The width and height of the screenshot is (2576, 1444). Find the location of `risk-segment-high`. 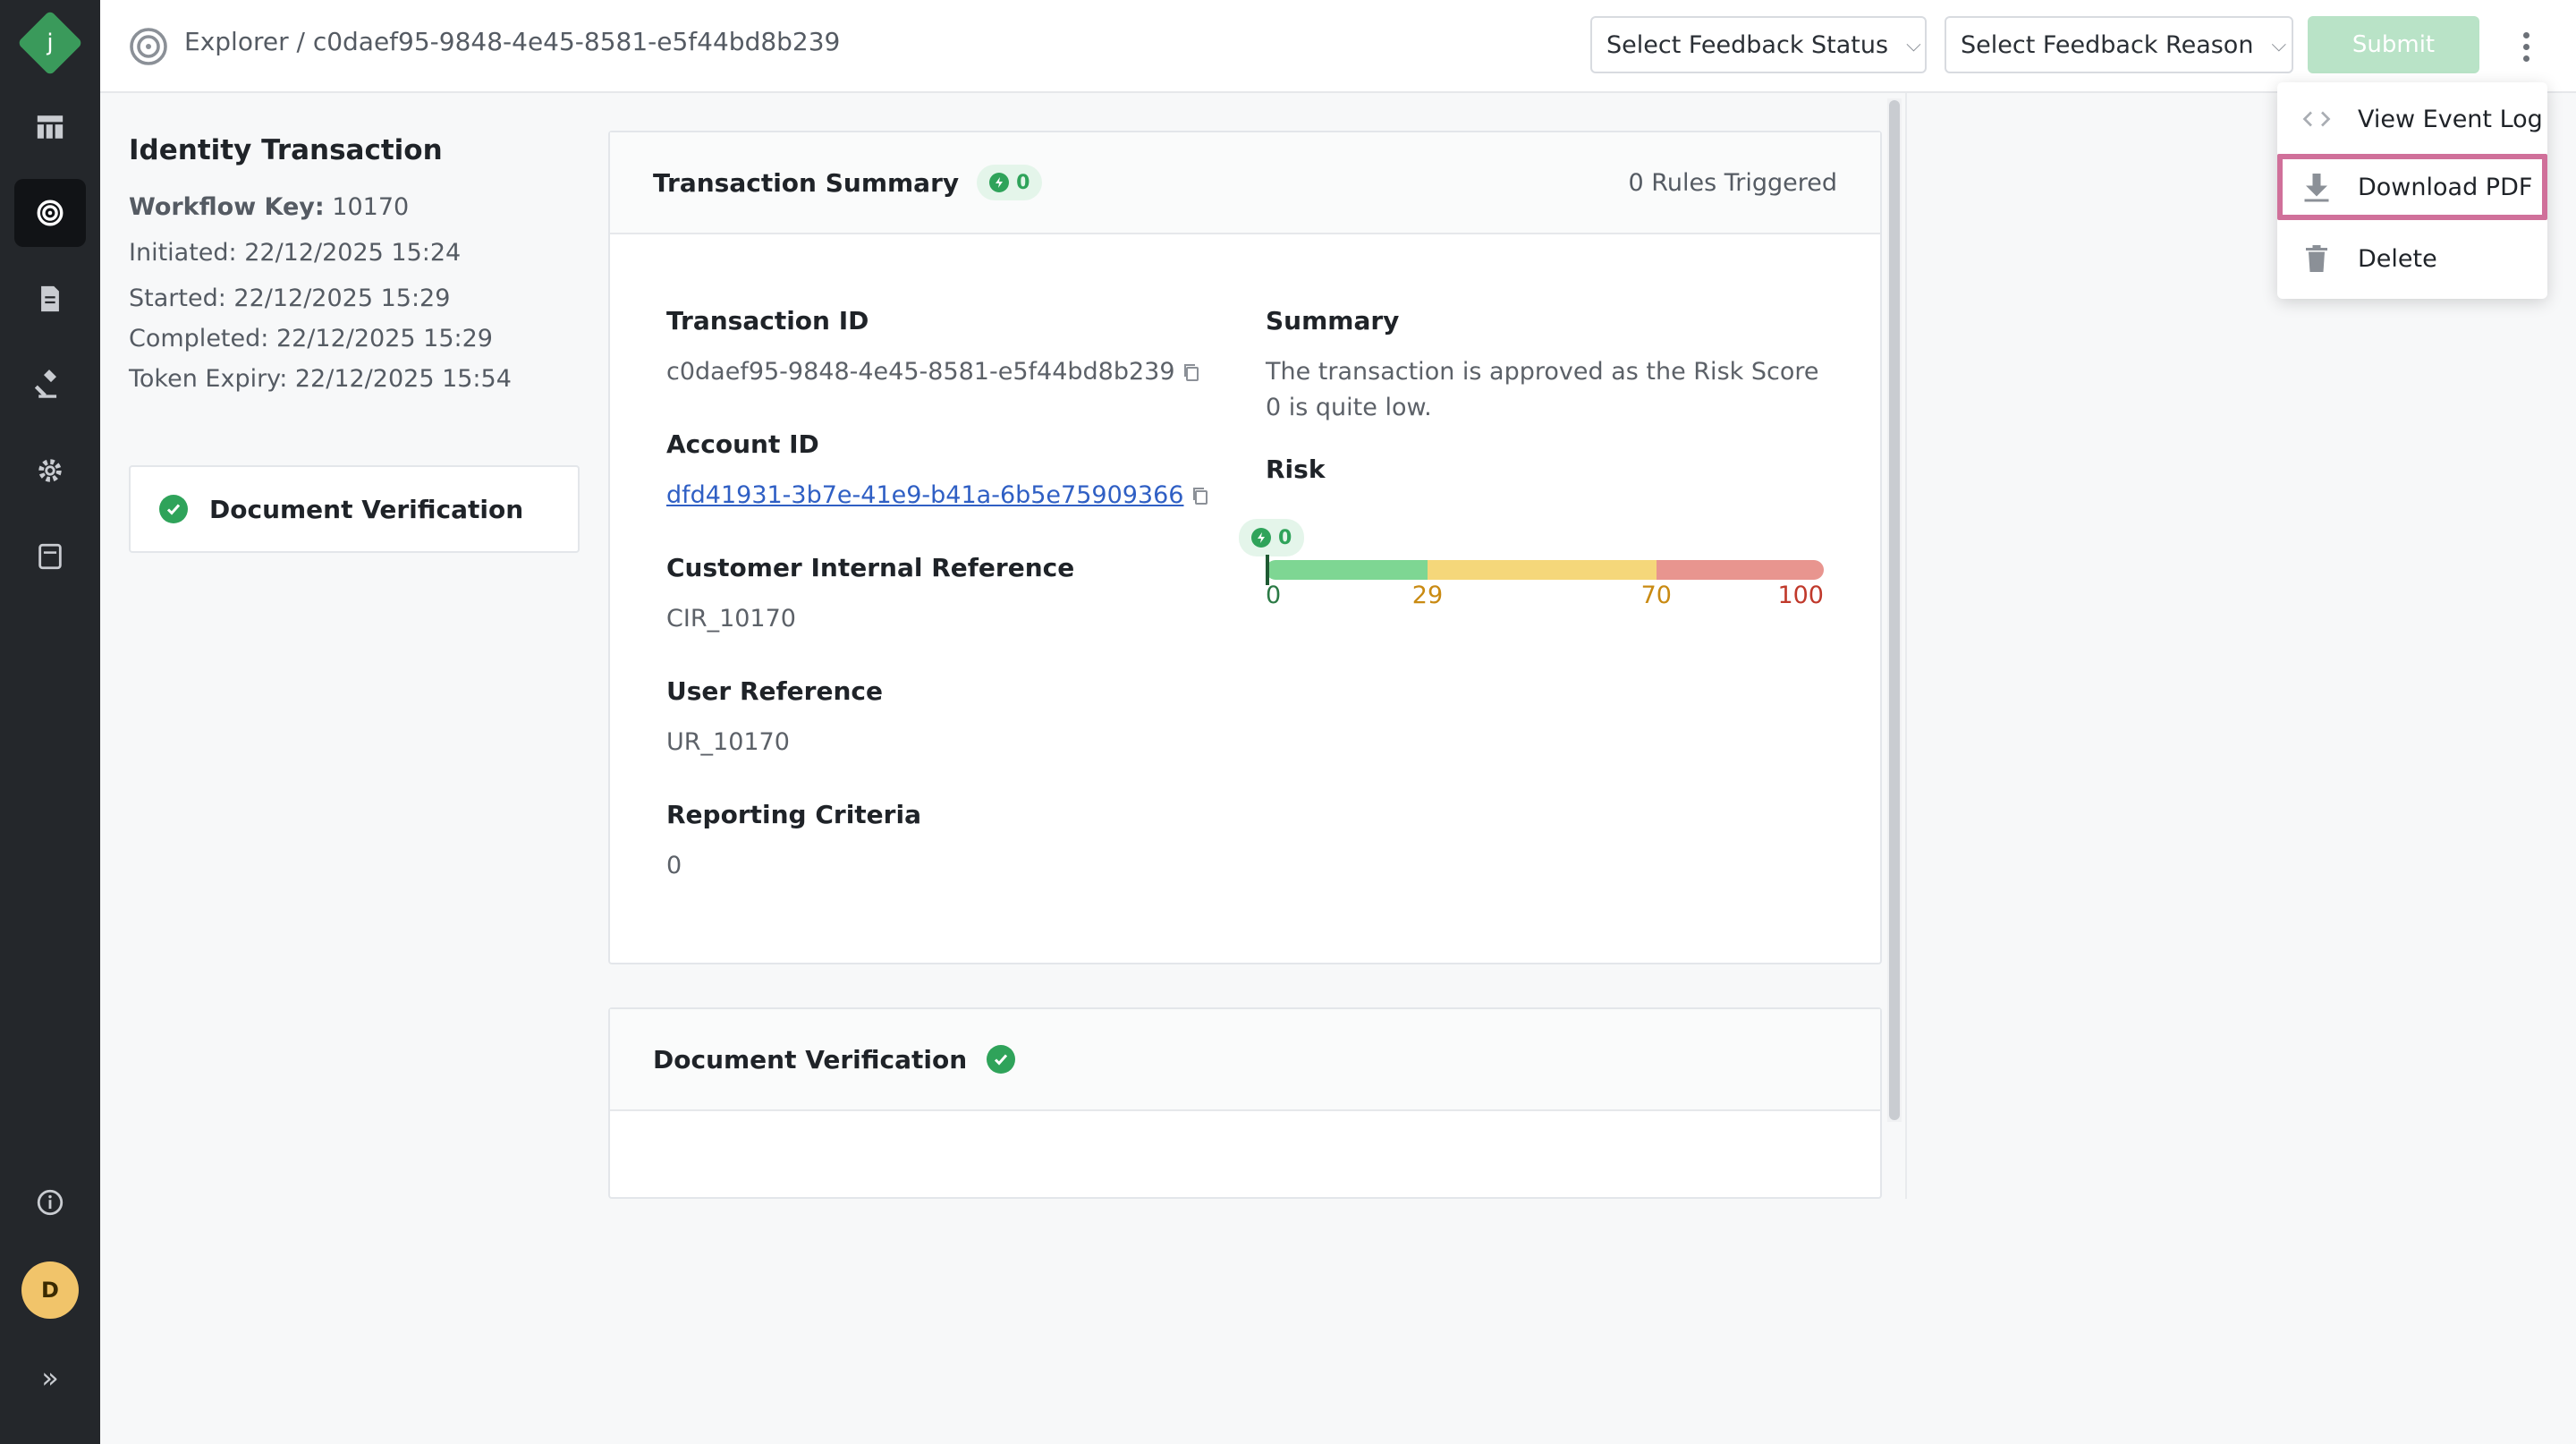

risk-segment-high is located at coordinates (1740, 570).